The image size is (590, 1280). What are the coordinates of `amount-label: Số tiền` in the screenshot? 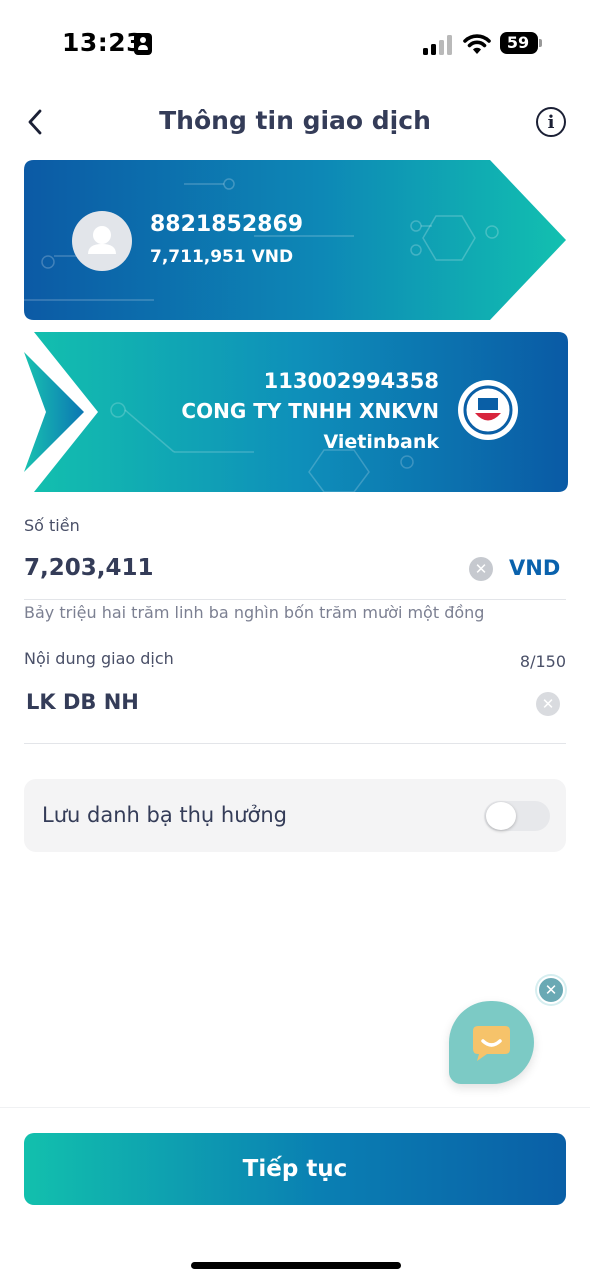 It's located at (52, 525).